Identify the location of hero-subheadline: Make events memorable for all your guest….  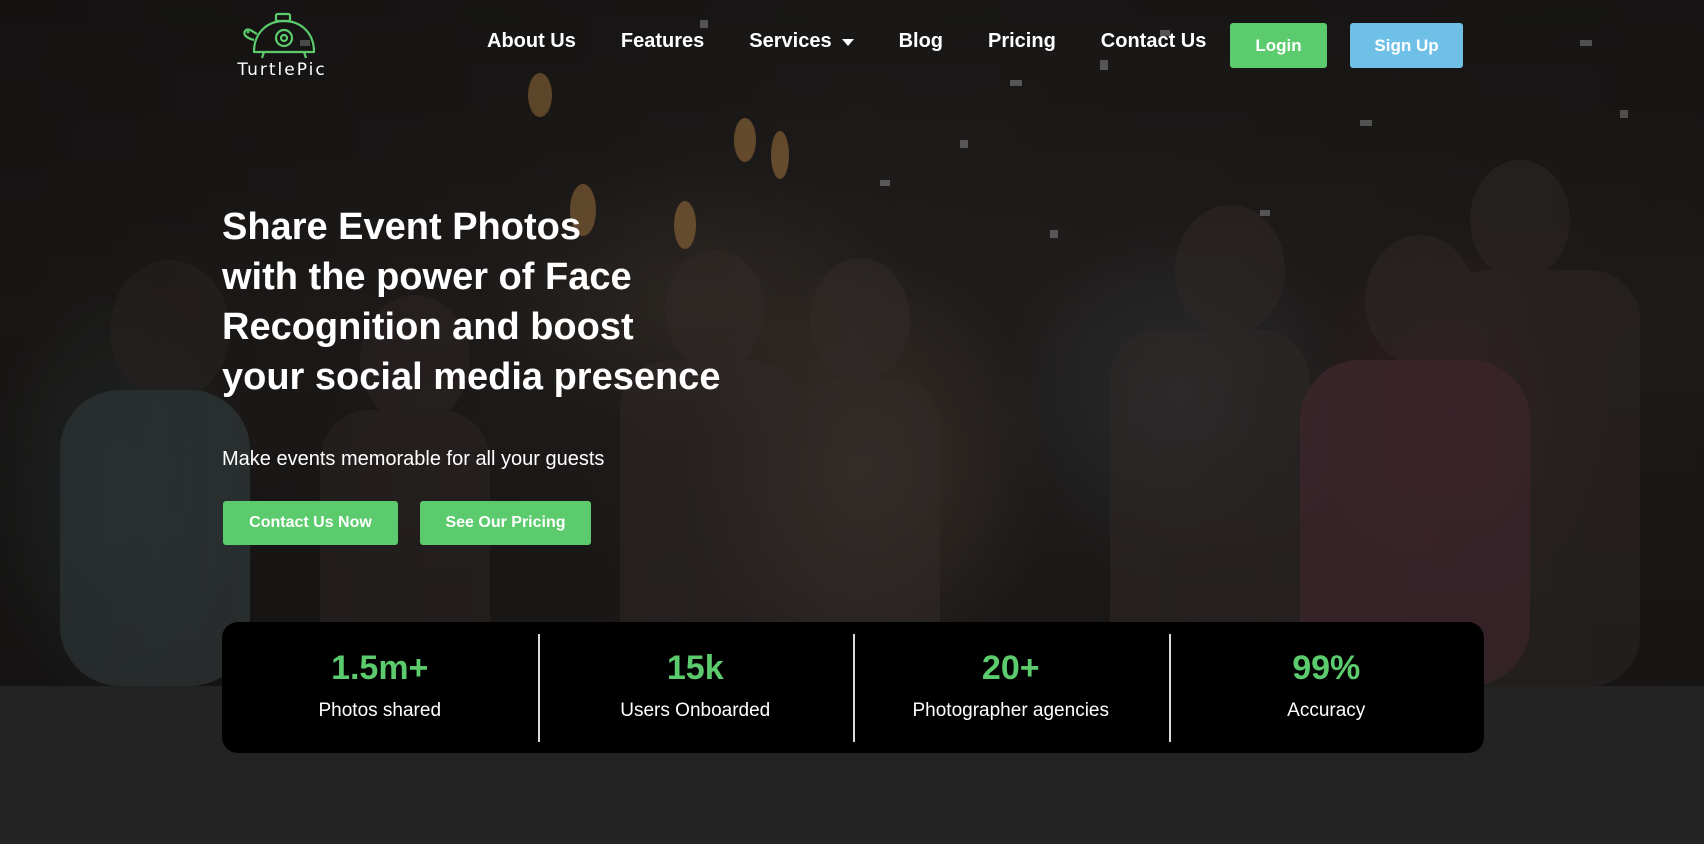
(413, 459).